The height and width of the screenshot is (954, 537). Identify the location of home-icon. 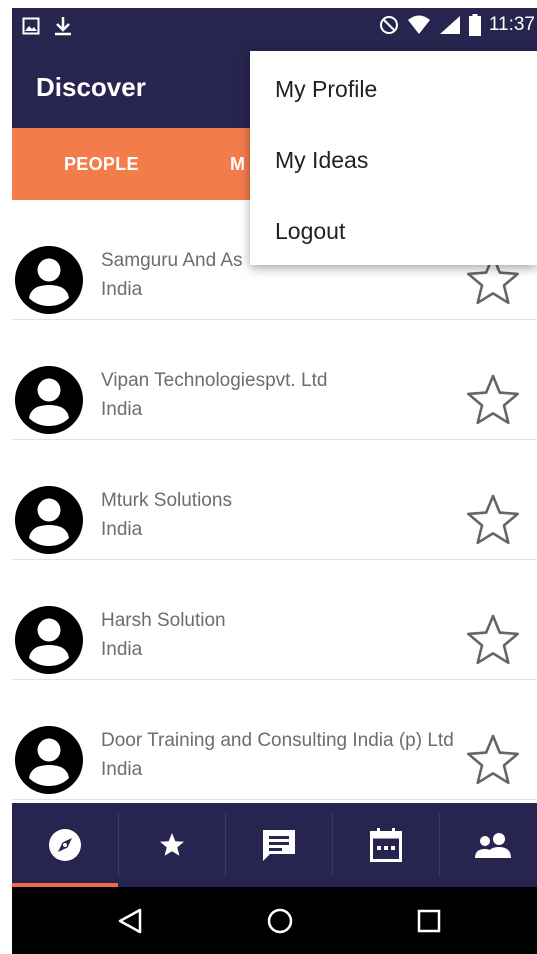
(280, 920).